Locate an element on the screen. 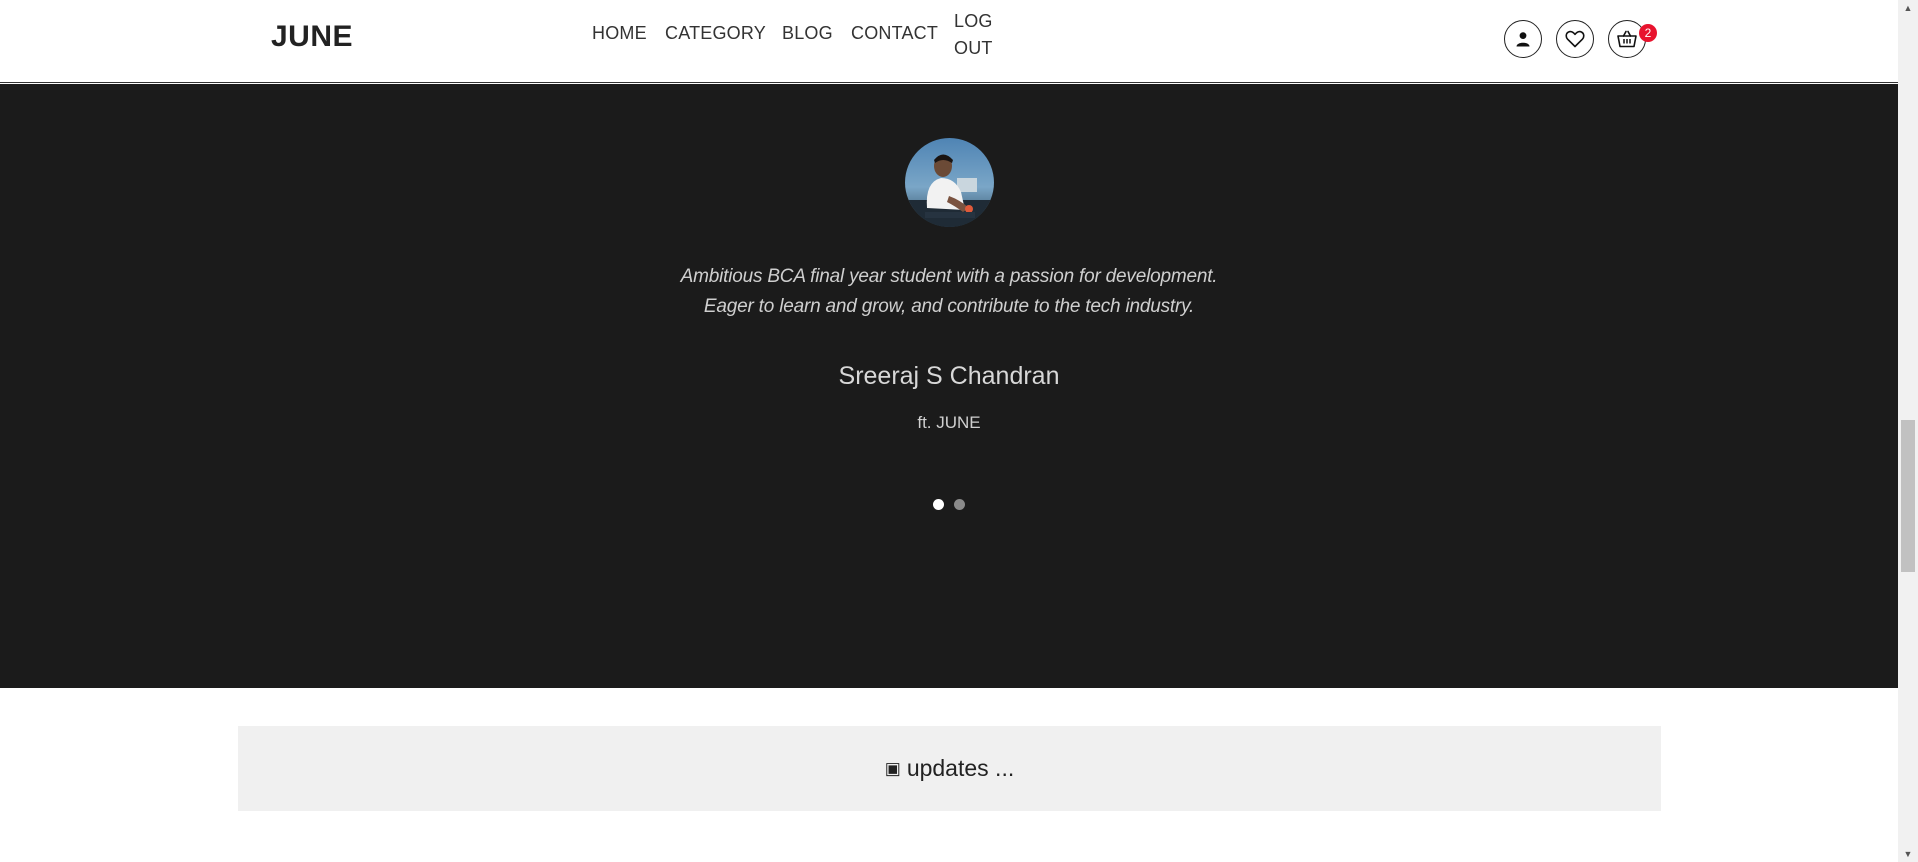 This screenshot has height=862, width=1918. user-icon is located at coordinates (1523, 39).